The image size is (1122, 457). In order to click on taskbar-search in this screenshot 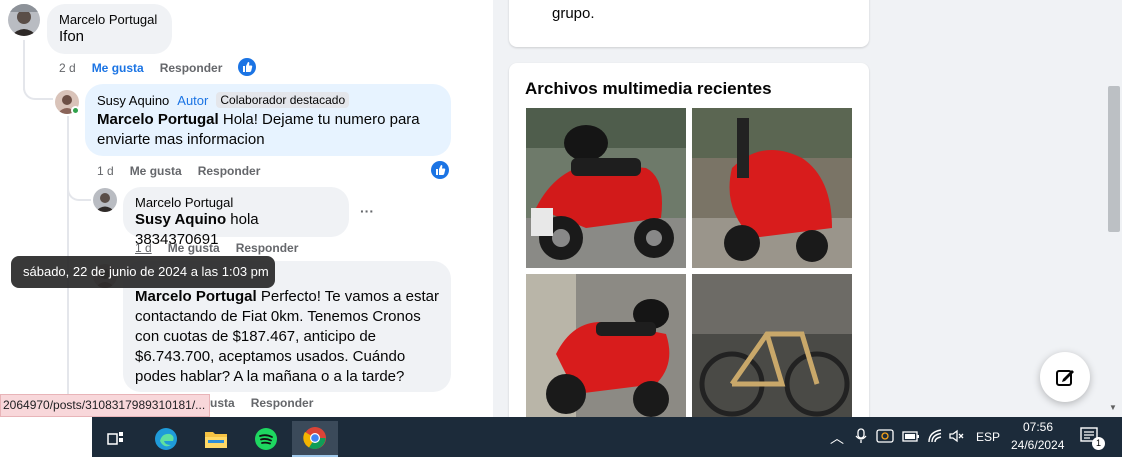, I will do `click(46, 437)`.